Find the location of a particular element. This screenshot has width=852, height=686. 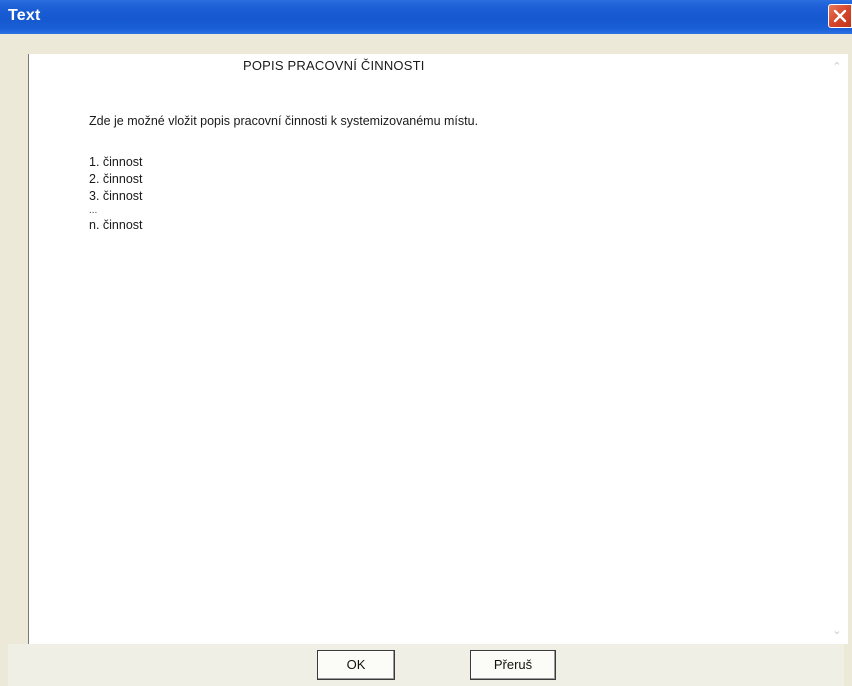

list-item: n. činnost is located at coordinates (116, 225).